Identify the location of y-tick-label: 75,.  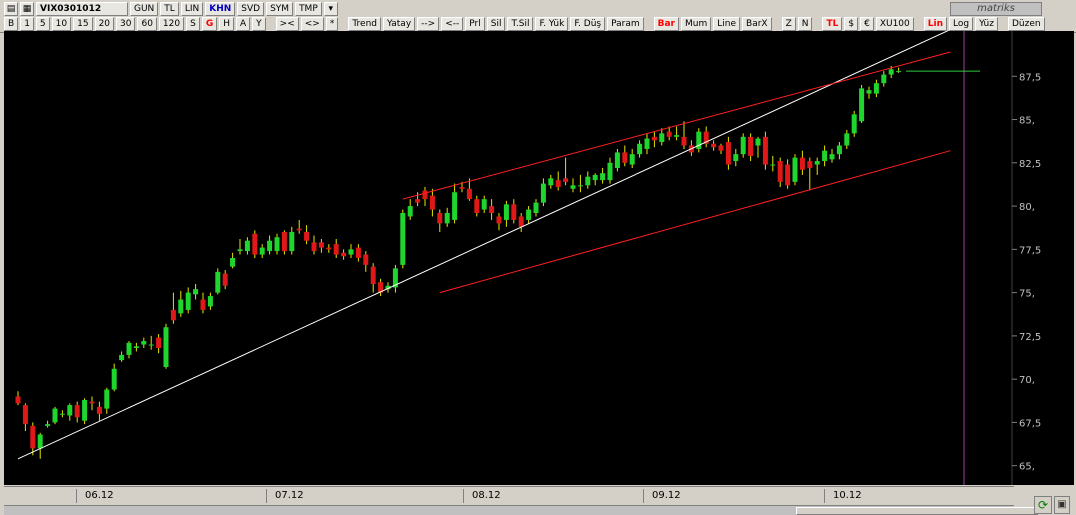
(1027, 294).